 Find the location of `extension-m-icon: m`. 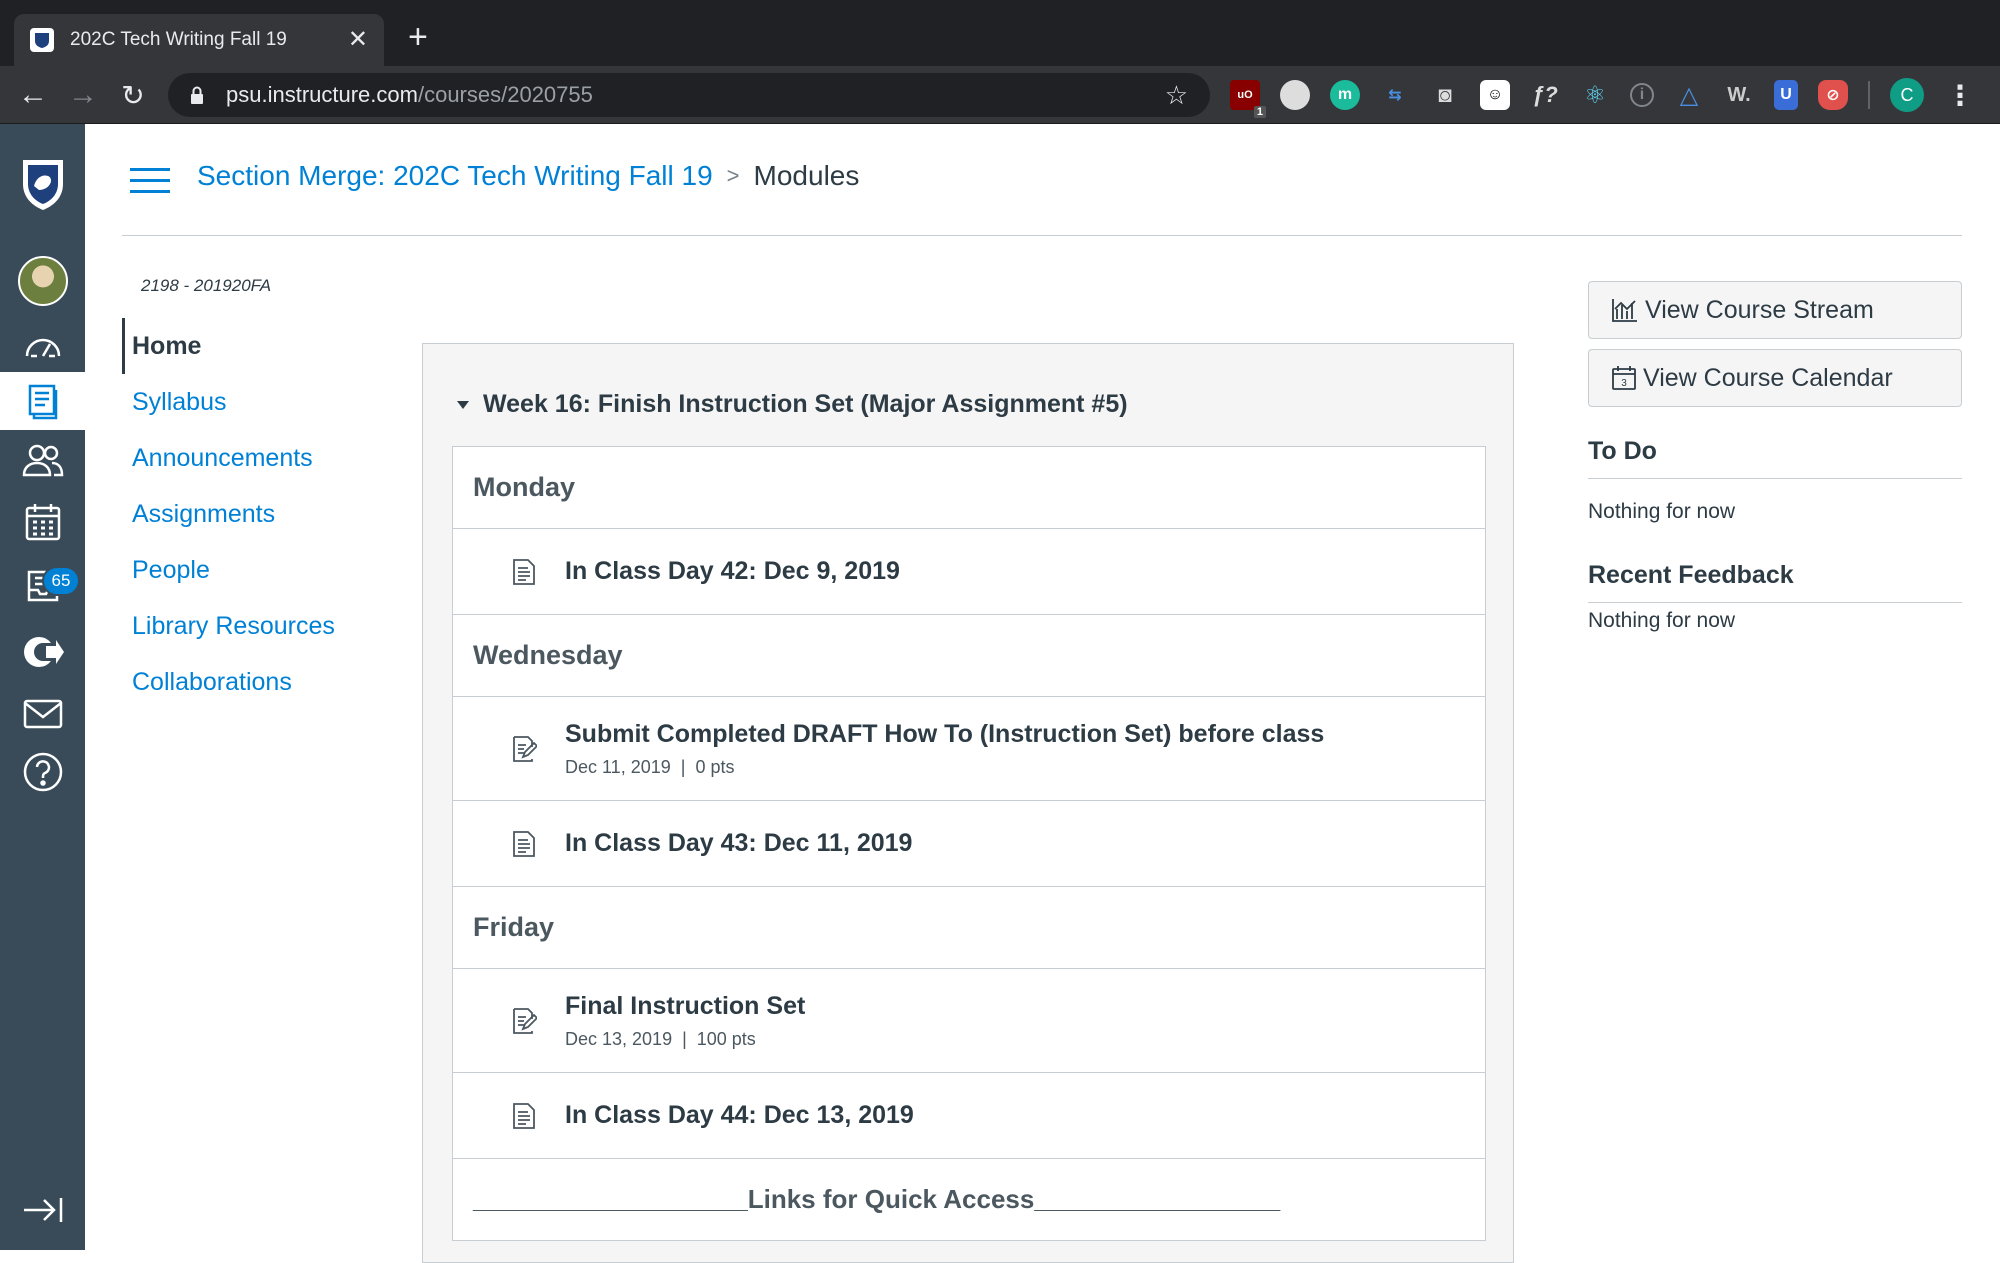

extension-m-icon: m is located at coordinates (1345, 95).